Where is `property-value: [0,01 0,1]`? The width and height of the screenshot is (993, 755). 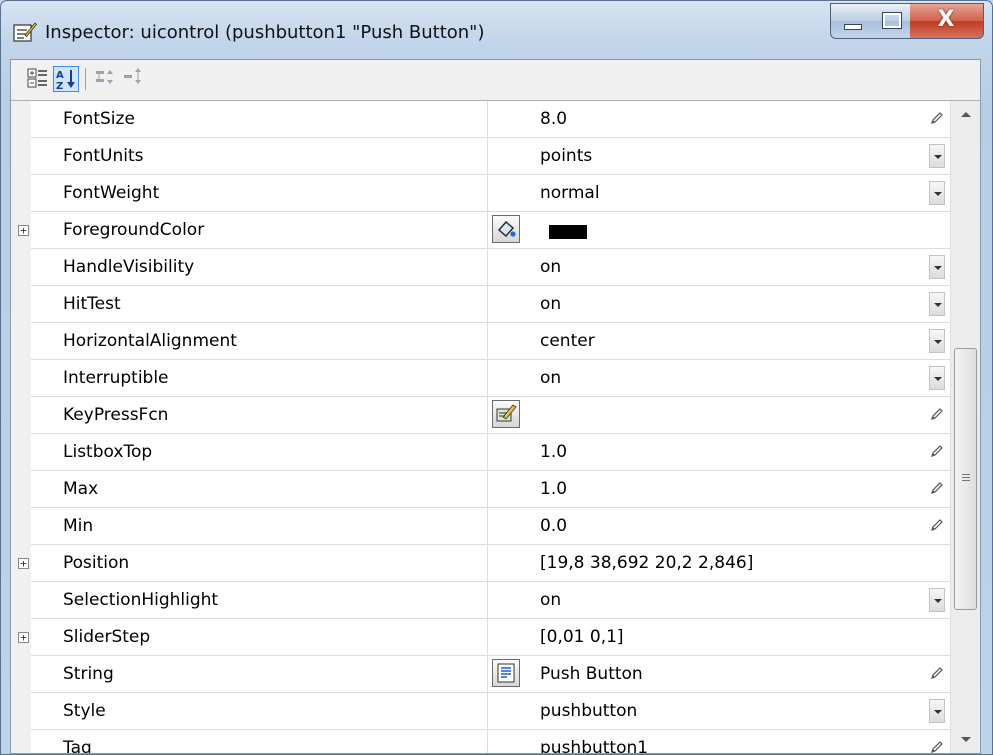 property-value: [0,01 0,1] is located at coordinates (582, 637).